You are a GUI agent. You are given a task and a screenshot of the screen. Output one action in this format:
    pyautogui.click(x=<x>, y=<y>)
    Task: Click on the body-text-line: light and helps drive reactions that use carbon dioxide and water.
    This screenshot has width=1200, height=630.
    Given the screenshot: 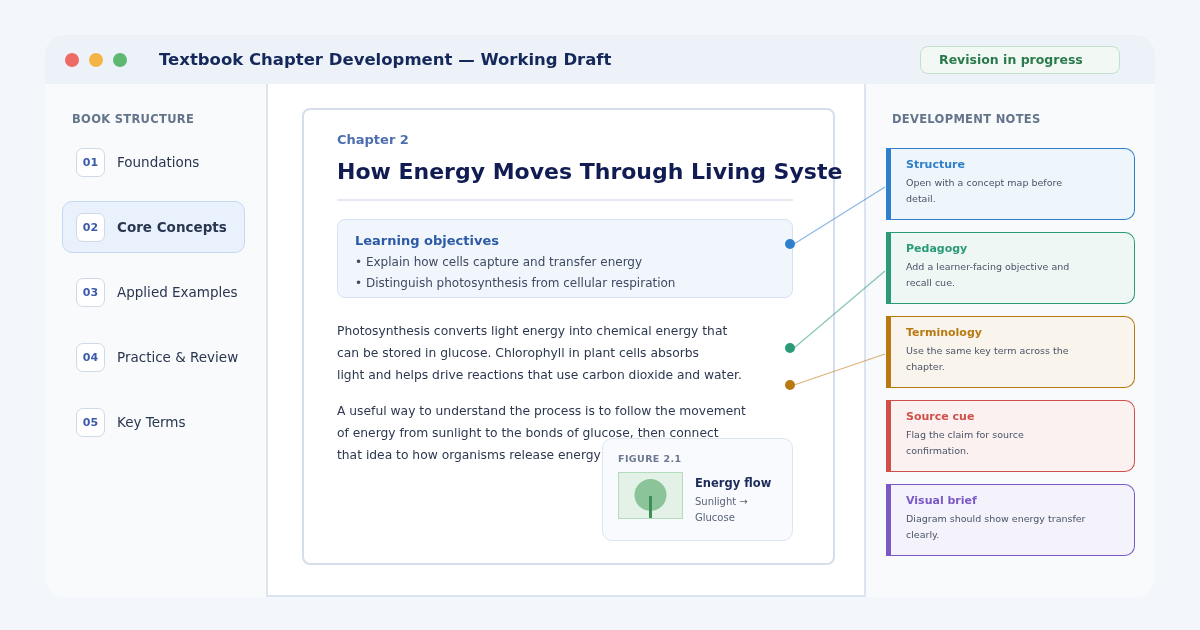 What is the action you would take?
    pyautogui.click(x=539, y=375)
    